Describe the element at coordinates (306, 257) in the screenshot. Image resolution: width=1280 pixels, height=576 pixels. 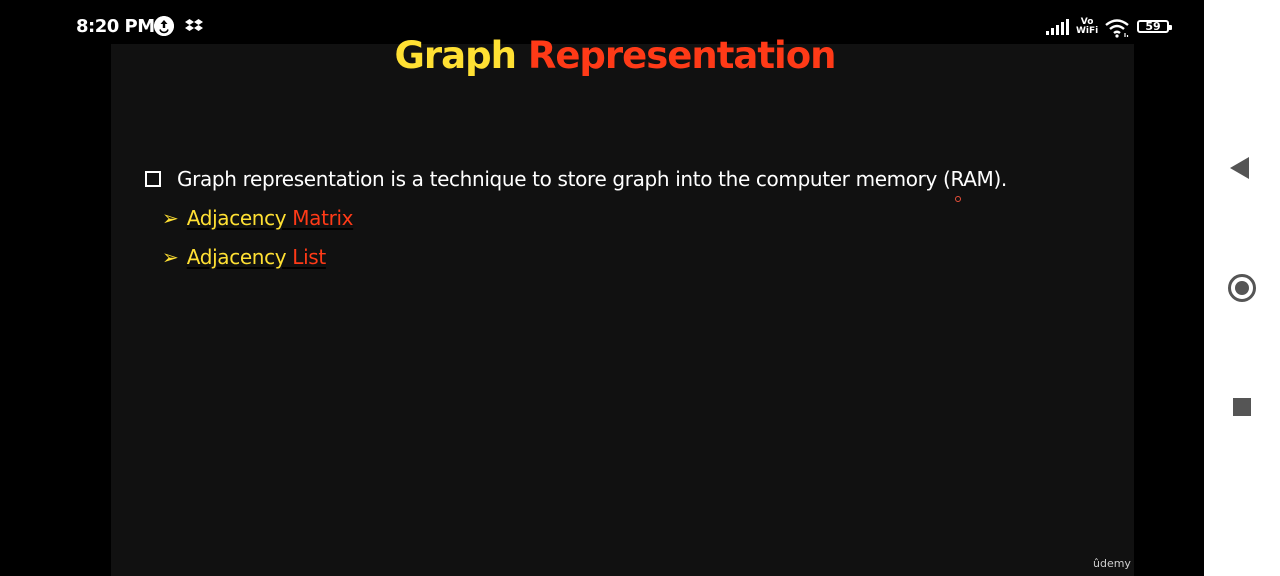
I see `sub-item-part2: List` at that location.